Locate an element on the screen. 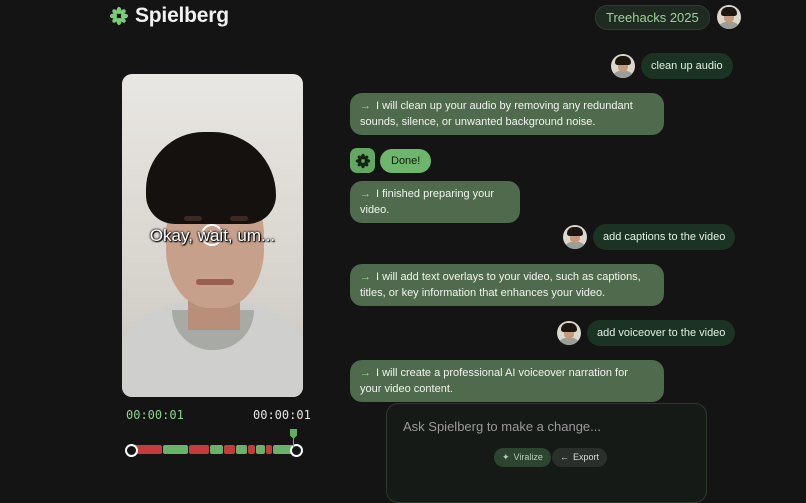  prompt-panel: ✦ Viralize ← Export is located at coordinates (546, 453).